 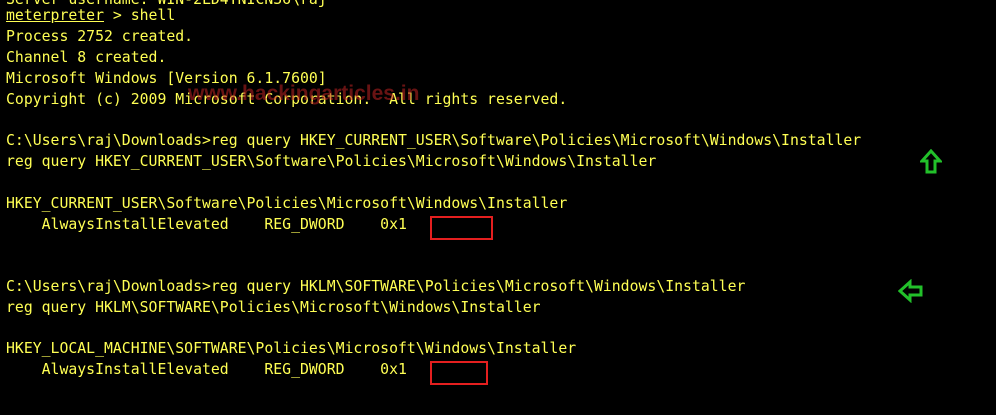 I want to click on arrow-left-outline-icon, so click(x=910, y=291).